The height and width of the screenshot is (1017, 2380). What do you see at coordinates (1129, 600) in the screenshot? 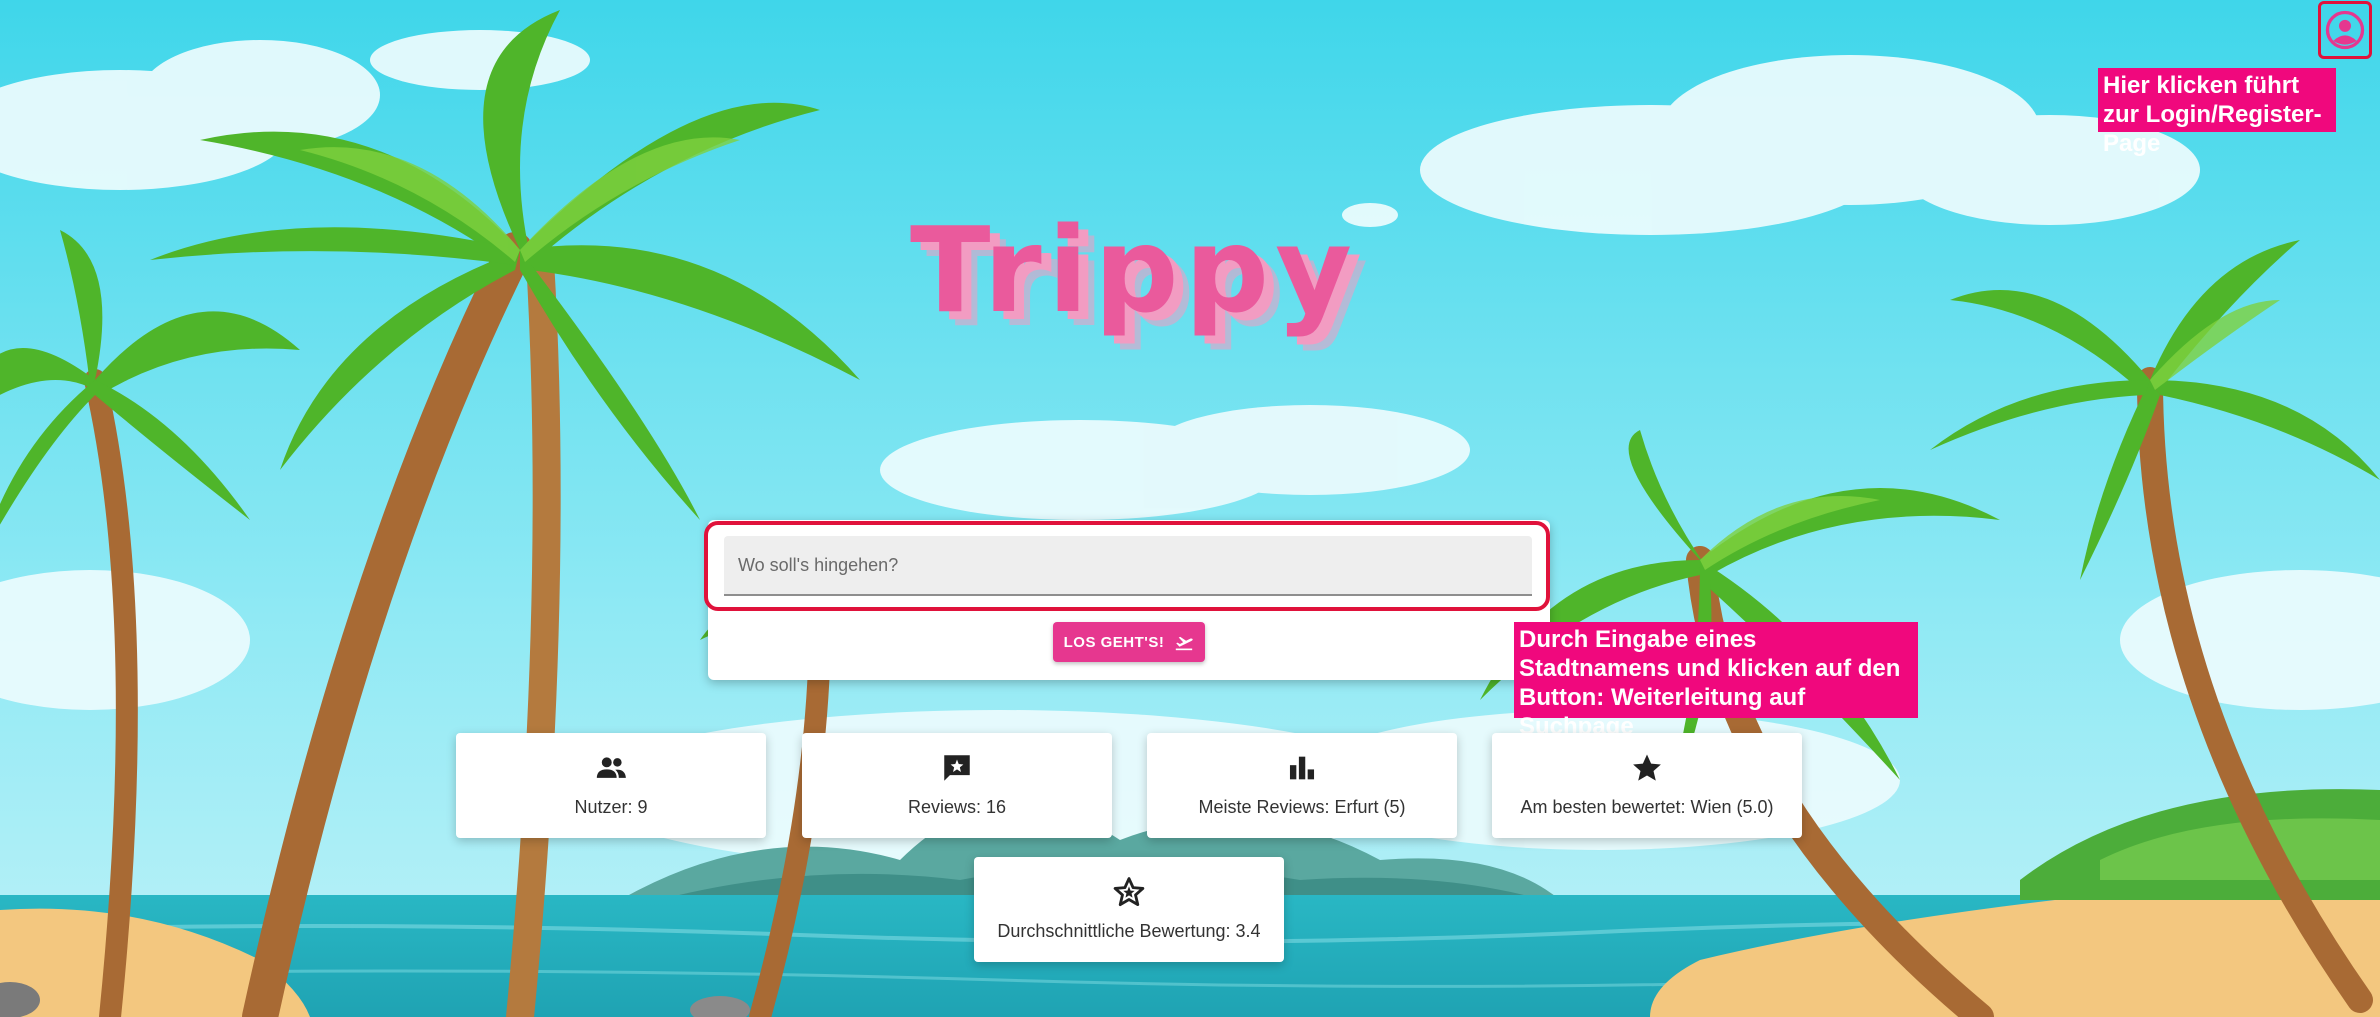
I see `search-card: LOS GEHT'S!` at bounding box center [1129, 600].